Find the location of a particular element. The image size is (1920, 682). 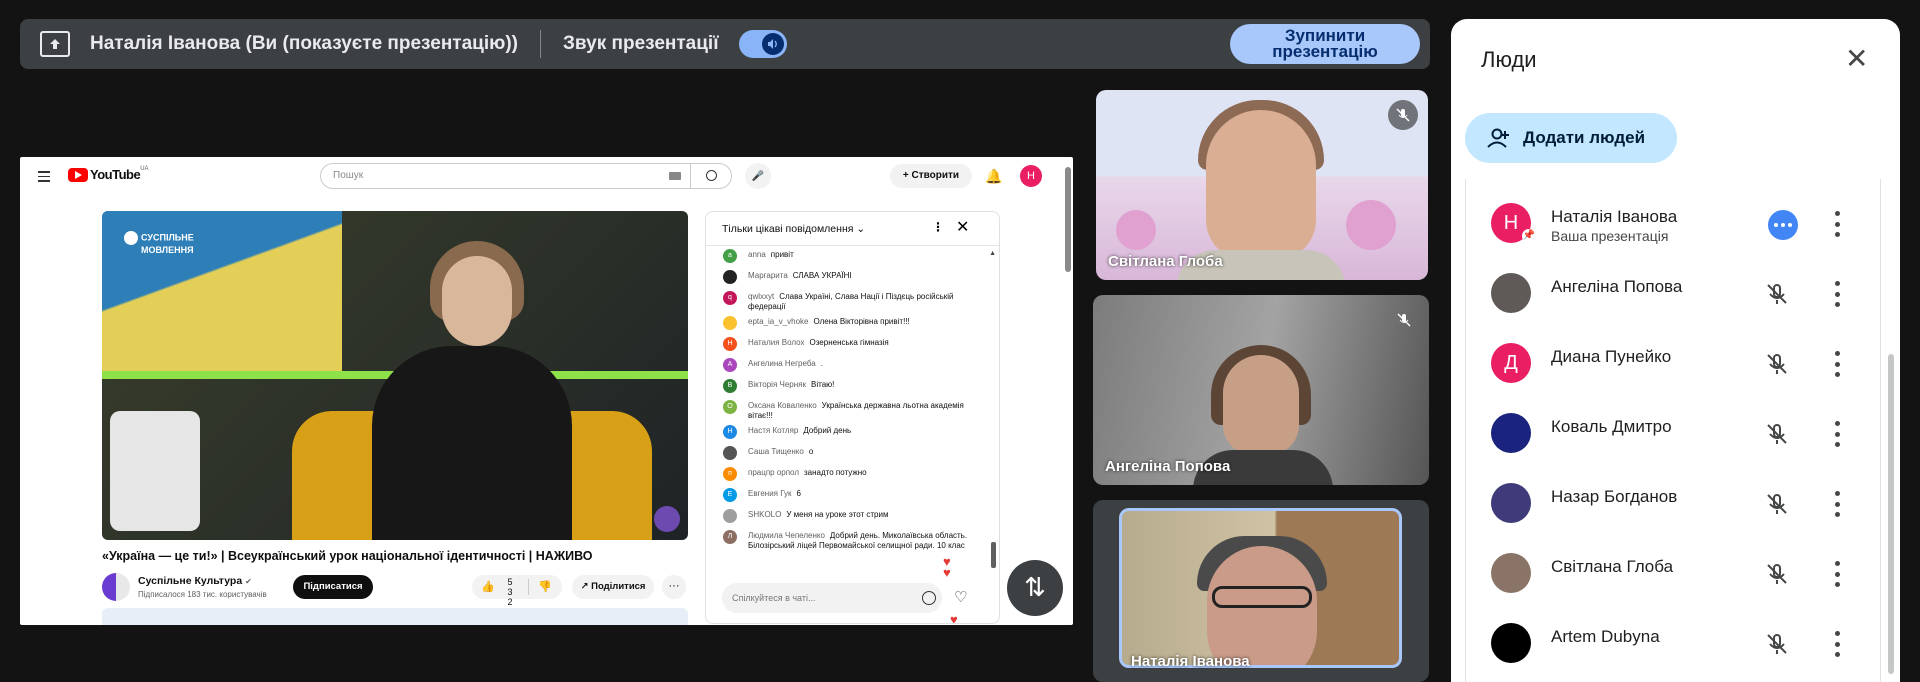

chat-scroll-up-icon: ▲ is located at coordinates (992, 253).